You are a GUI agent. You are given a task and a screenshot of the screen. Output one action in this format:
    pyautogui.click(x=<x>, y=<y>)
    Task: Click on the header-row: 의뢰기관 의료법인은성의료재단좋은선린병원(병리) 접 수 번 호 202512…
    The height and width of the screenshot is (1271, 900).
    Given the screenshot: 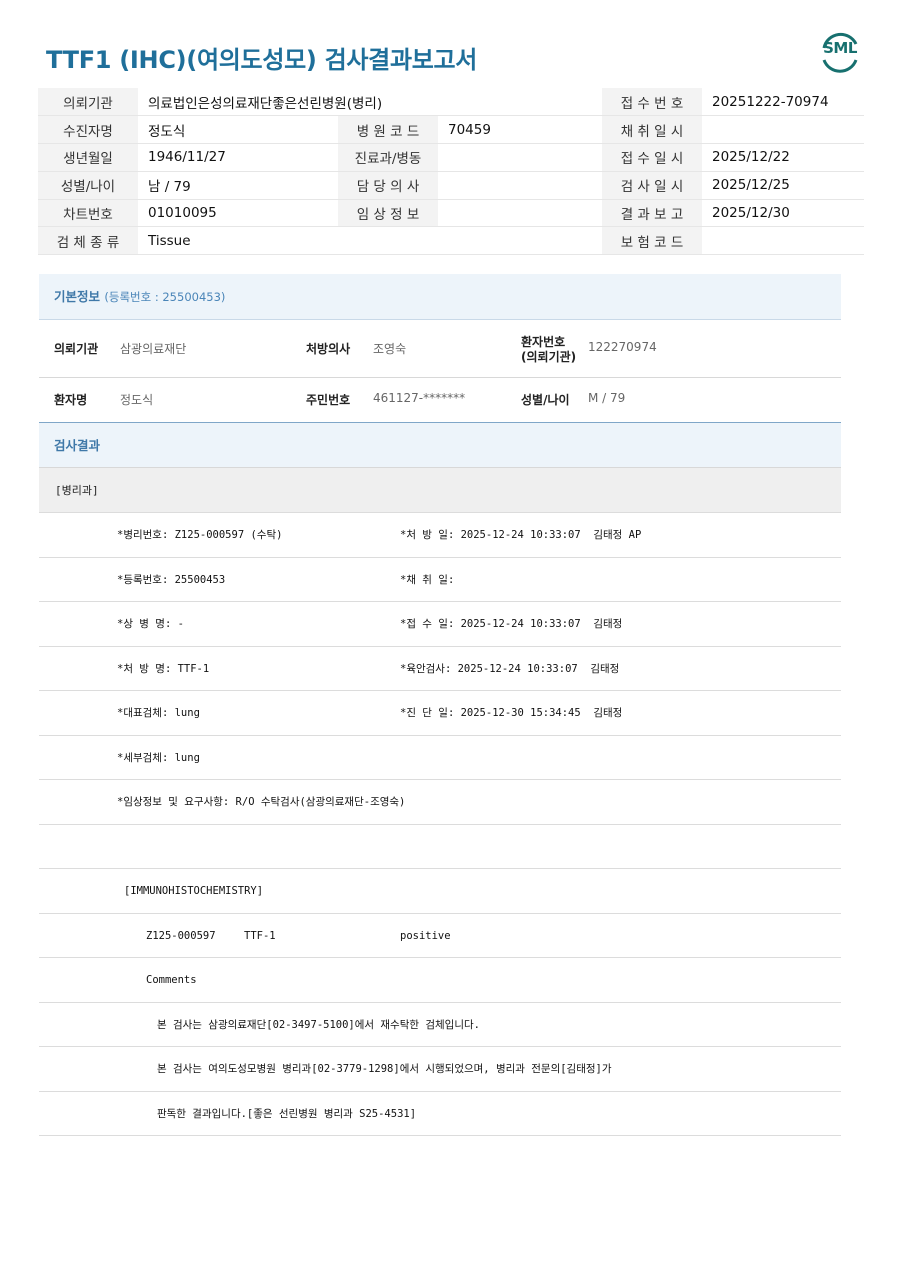 What is the action you would take?
    pyautogui.click(x=451, y=102)
    